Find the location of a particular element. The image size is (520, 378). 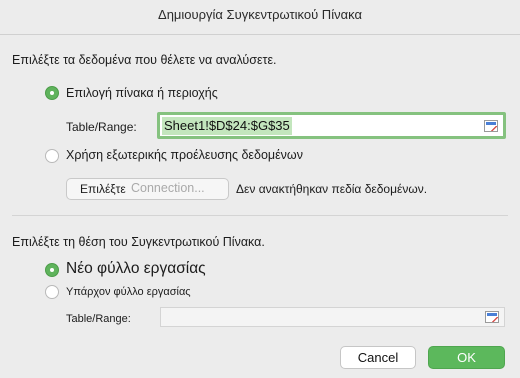

choose-connection-prefix: Επιλέξτε is located at coordinates (103, 189).